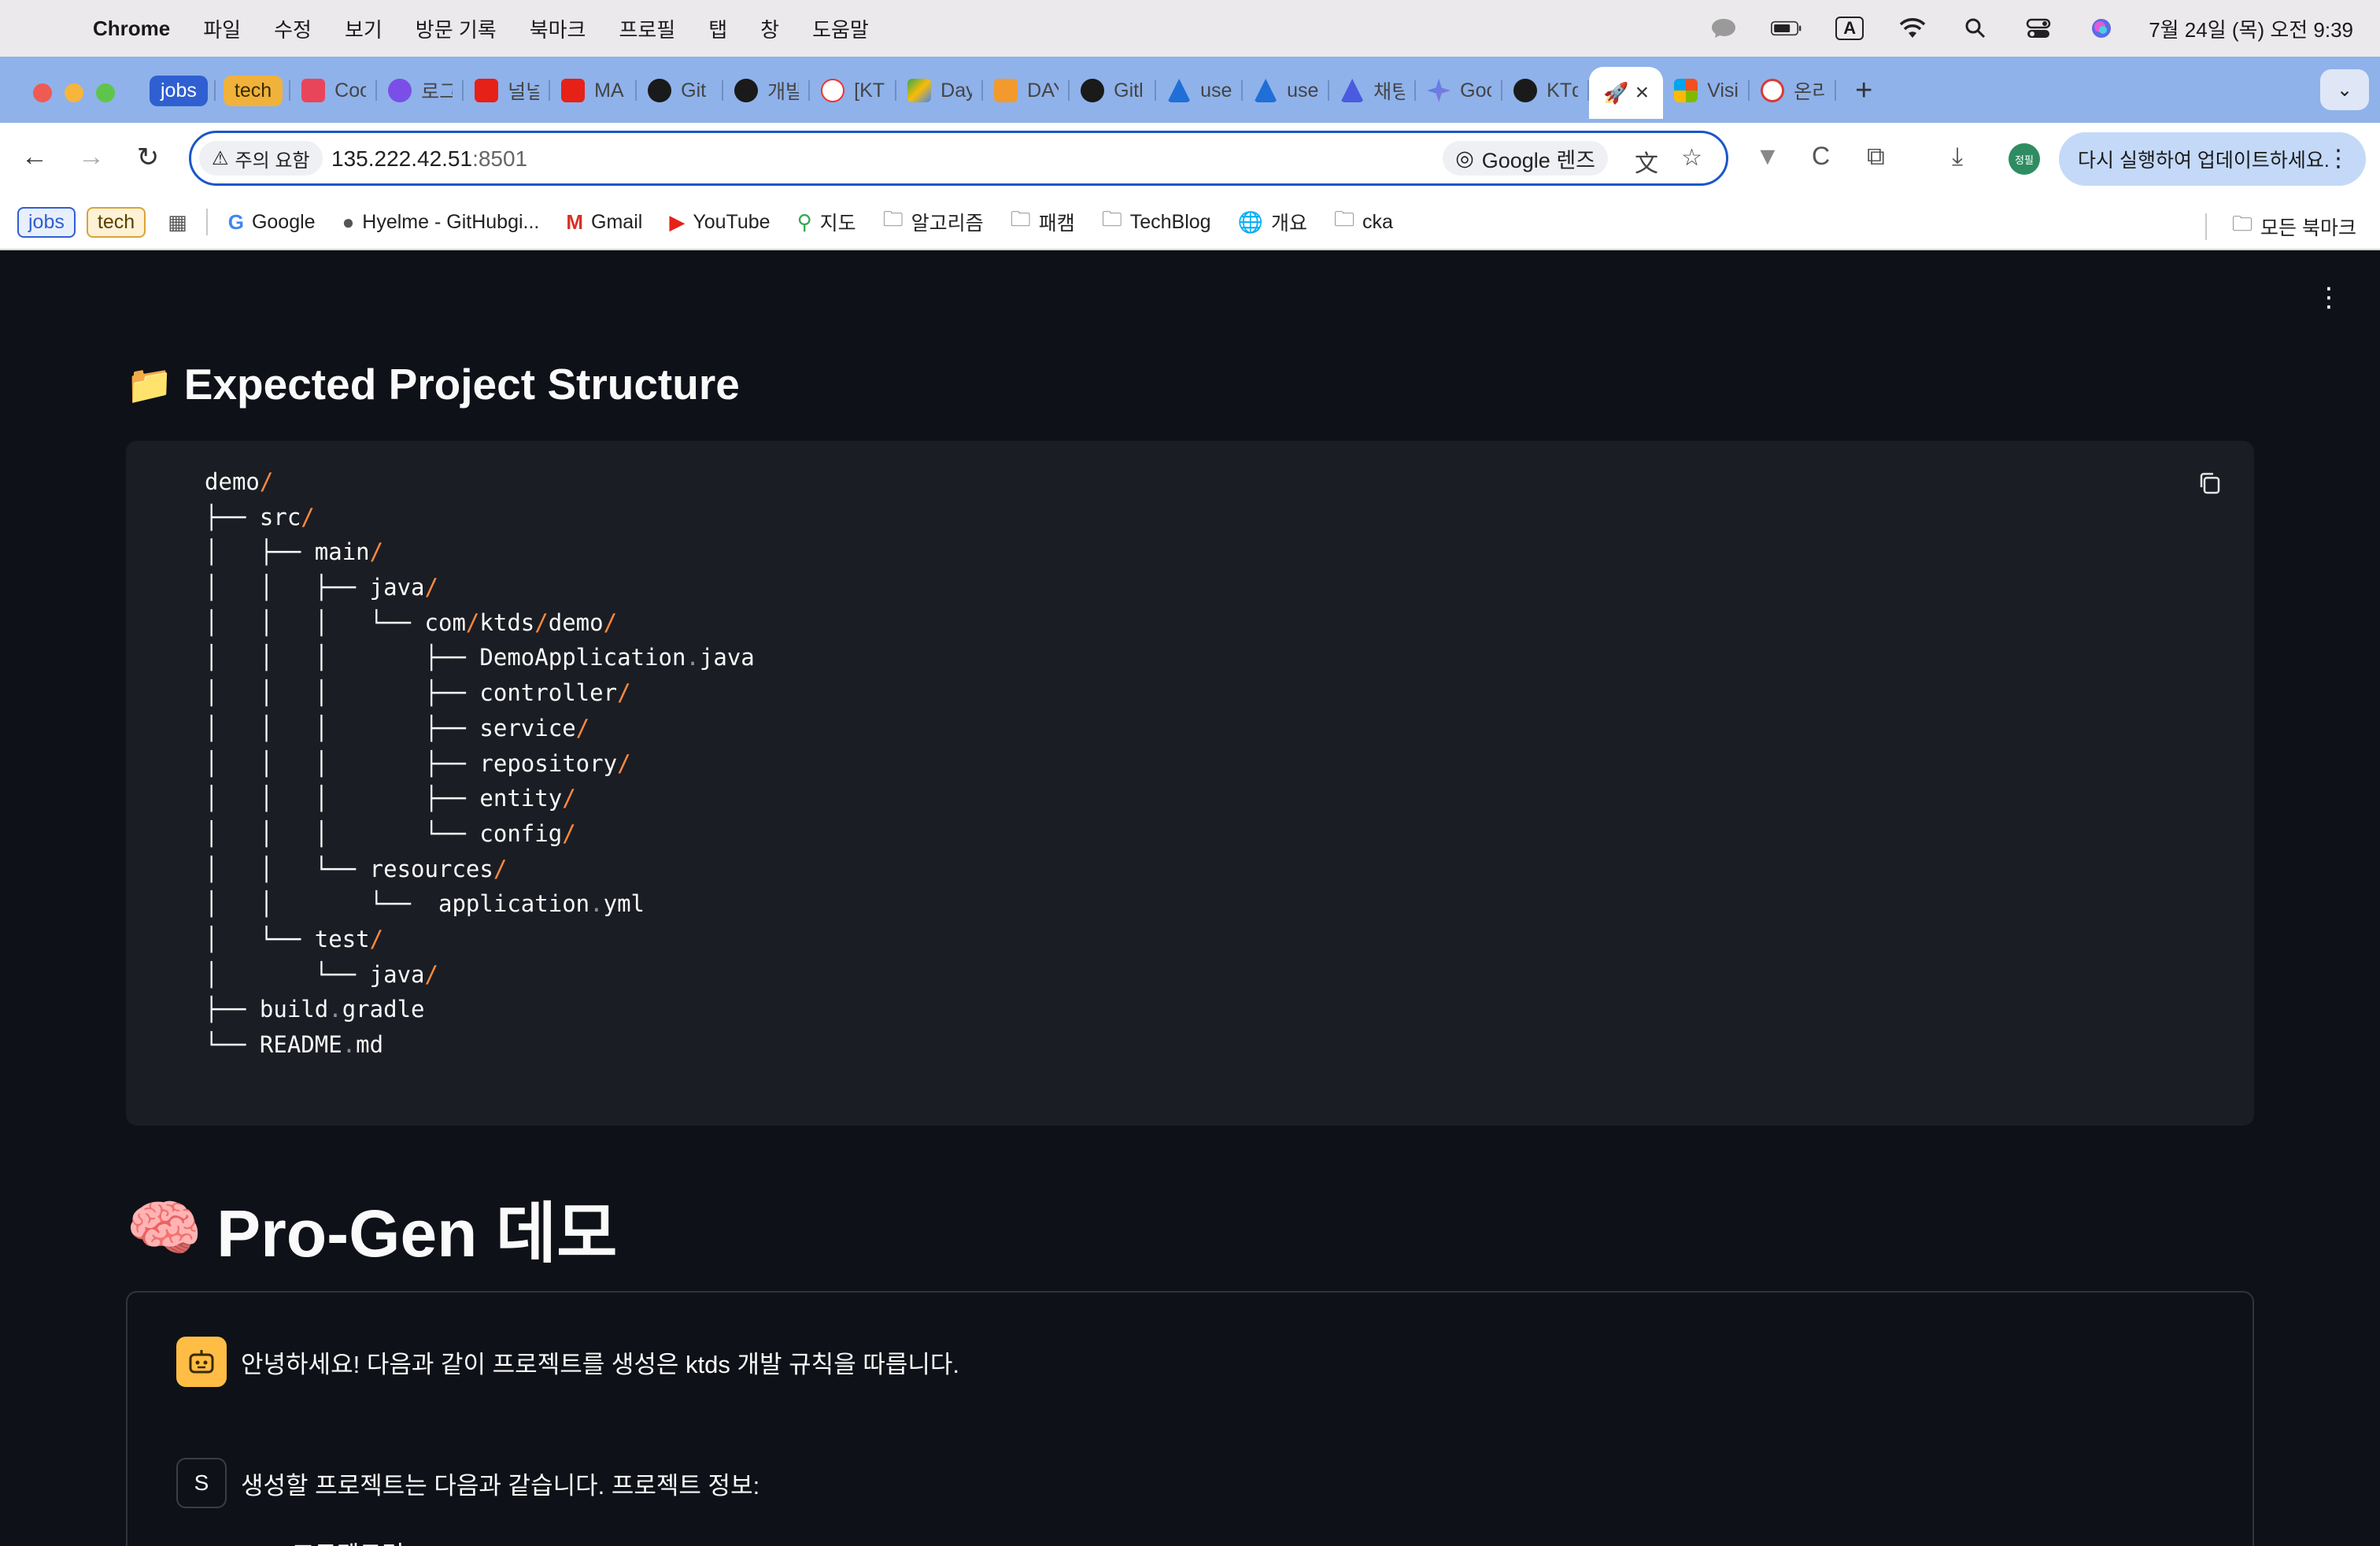 This screenshot has width=2380, height=1546. Describe the element at coordinates (524, 92) in the screenshot. I see `tab-title: 널널` at that location.